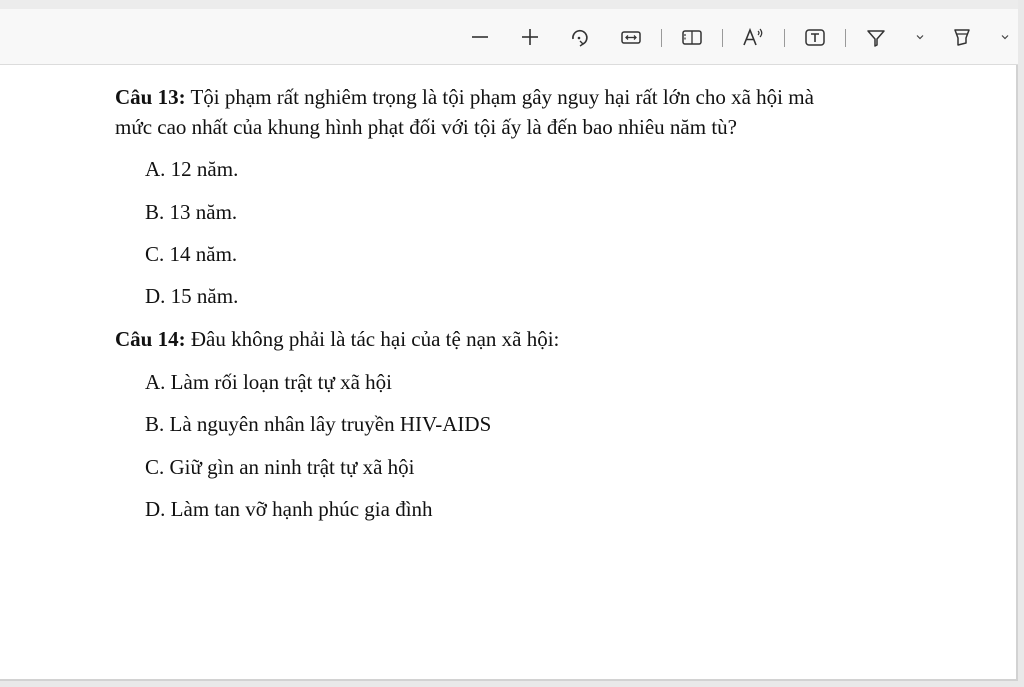 The width and height of the screenshot is (1024, 687). I want to click on question-14-label: Câu 14:, so click(150, 339).